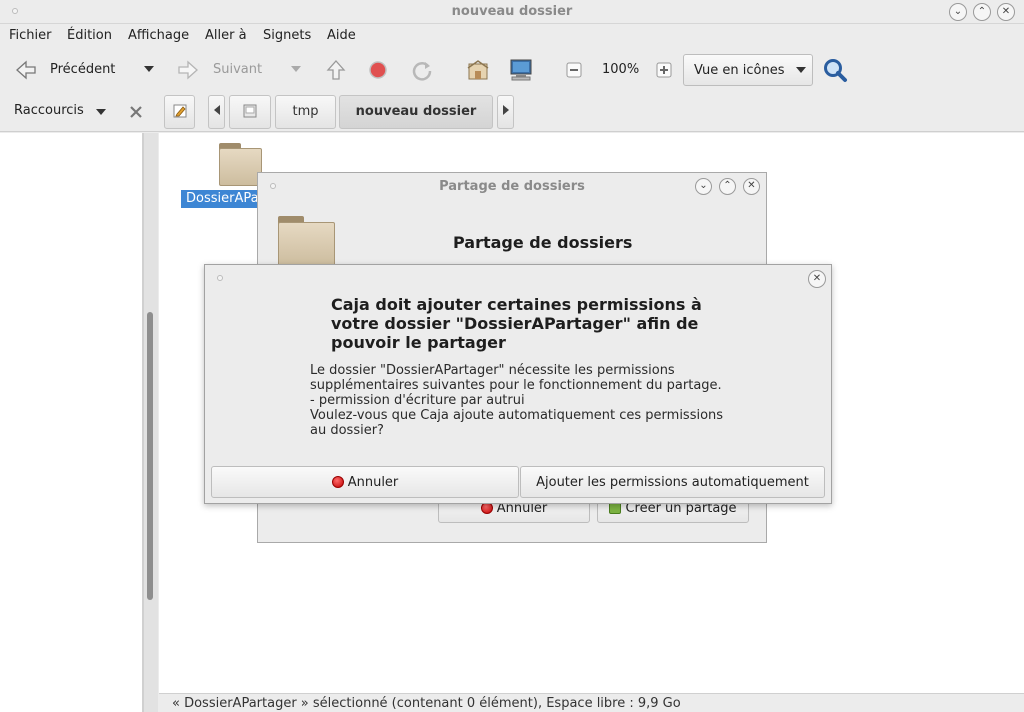 The width and height of the screenshot is (1024, 712). Describe the element at coordinates (958, 12) in the screenshot. I see `minimize-button: ⌄` at that location.